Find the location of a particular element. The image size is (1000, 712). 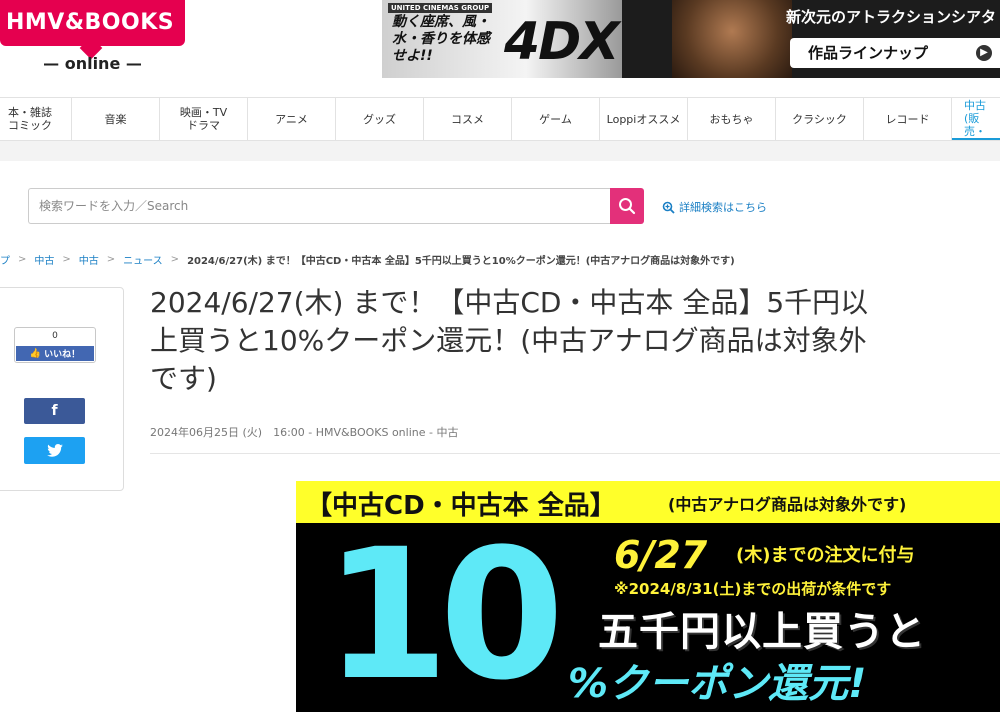

breadcrumb-news: ニュース is located at coordinates (143, 259).